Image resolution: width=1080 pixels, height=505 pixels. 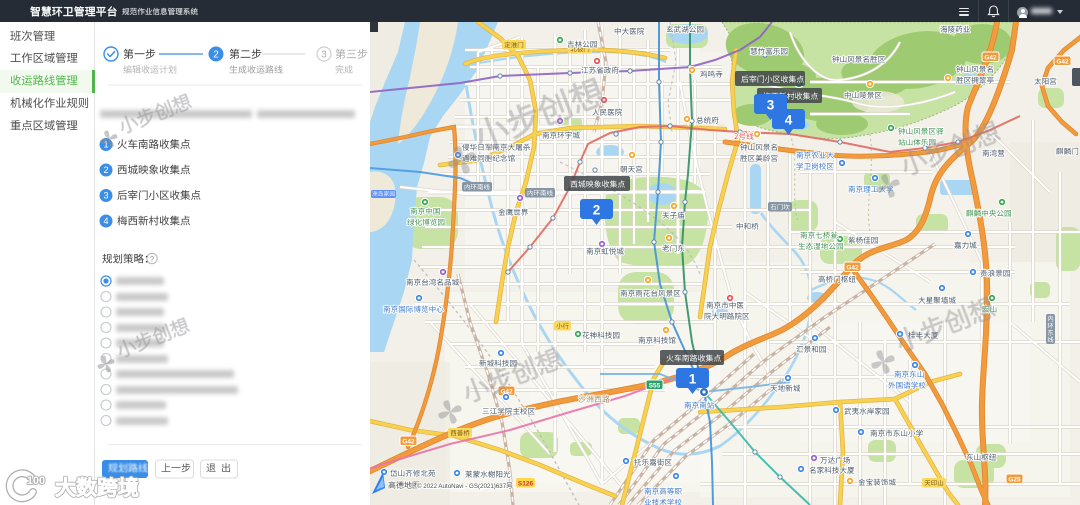 What do you see at coordinates (105, 221) in the screenshot?
I see `svg-text: 4` at bounding box center [105, 221].